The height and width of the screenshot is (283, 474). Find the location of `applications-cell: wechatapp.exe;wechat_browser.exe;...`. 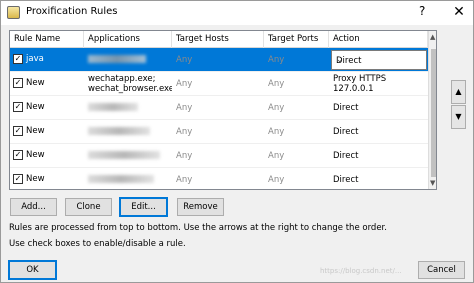

applications-cell: wechatapp.exe;wechat_browser.exe;... is located at coordinates (130, 84).